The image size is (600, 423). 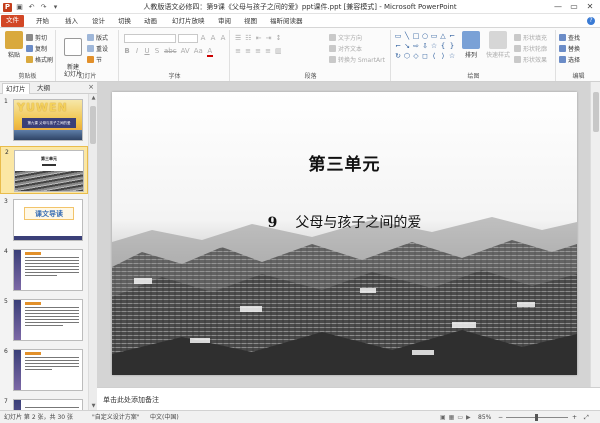 I want to click on zoom-out-button: −, so click(x=500, y=417).